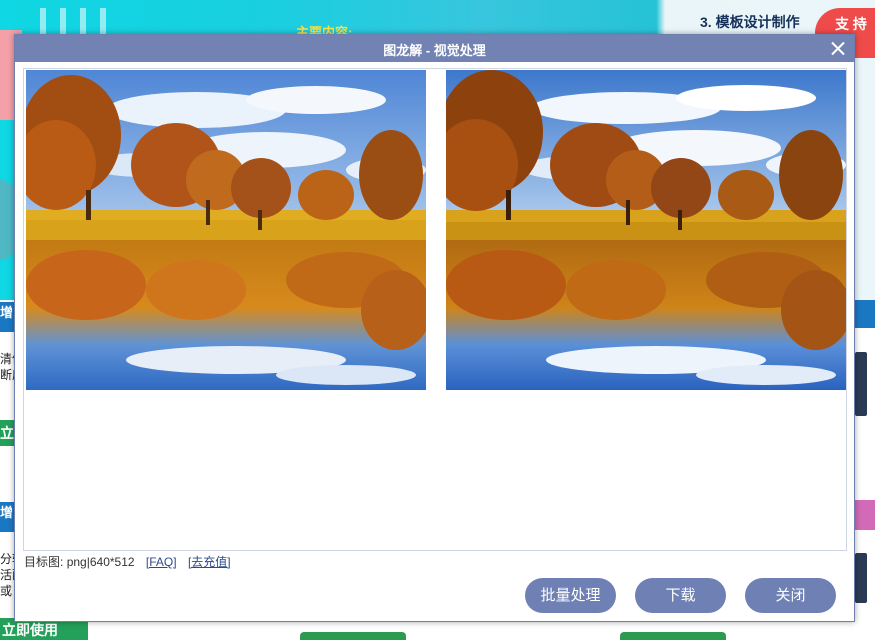 The image size is (875, 640). What do you see at coordinates (6, 591) in the screenshot?
I see `left-snippet-5: 或` at bounding box center [6, 591].